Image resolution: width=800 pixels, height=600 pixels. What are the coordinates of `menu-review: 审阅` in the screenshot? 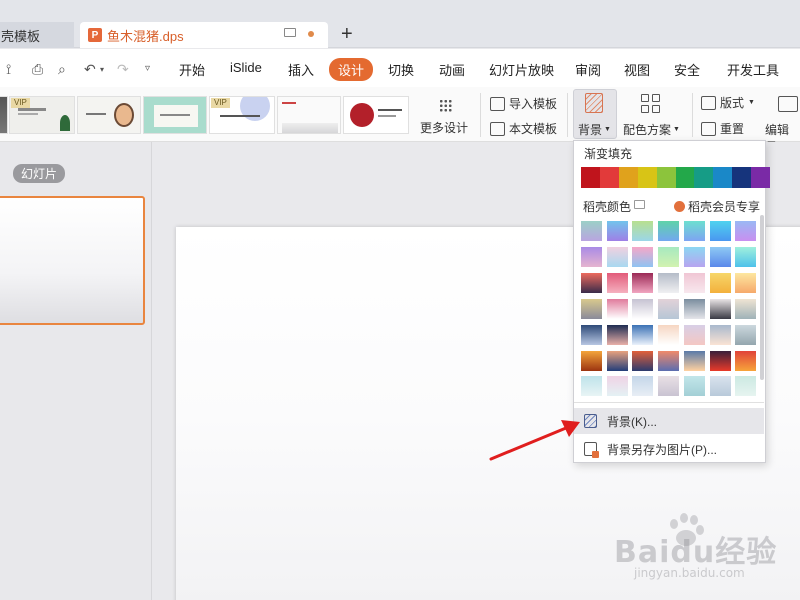 It's located at (588, 69).